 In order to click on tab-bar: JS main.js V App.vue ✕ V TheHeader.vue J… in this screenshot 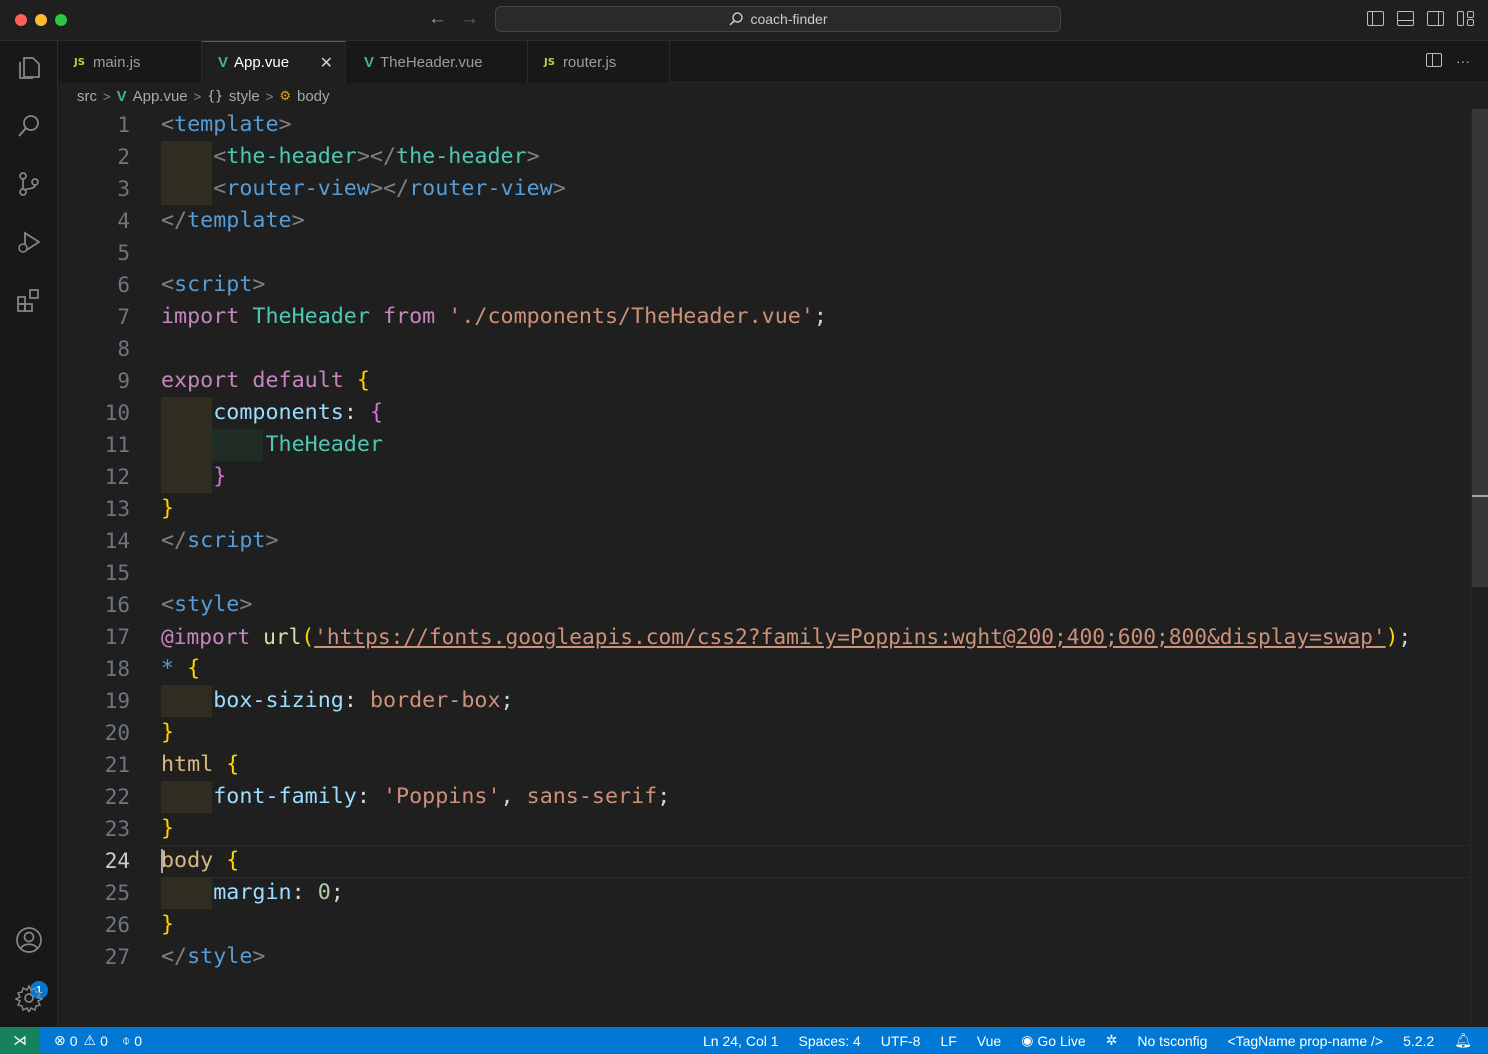, I will do `click(773, 62)`.